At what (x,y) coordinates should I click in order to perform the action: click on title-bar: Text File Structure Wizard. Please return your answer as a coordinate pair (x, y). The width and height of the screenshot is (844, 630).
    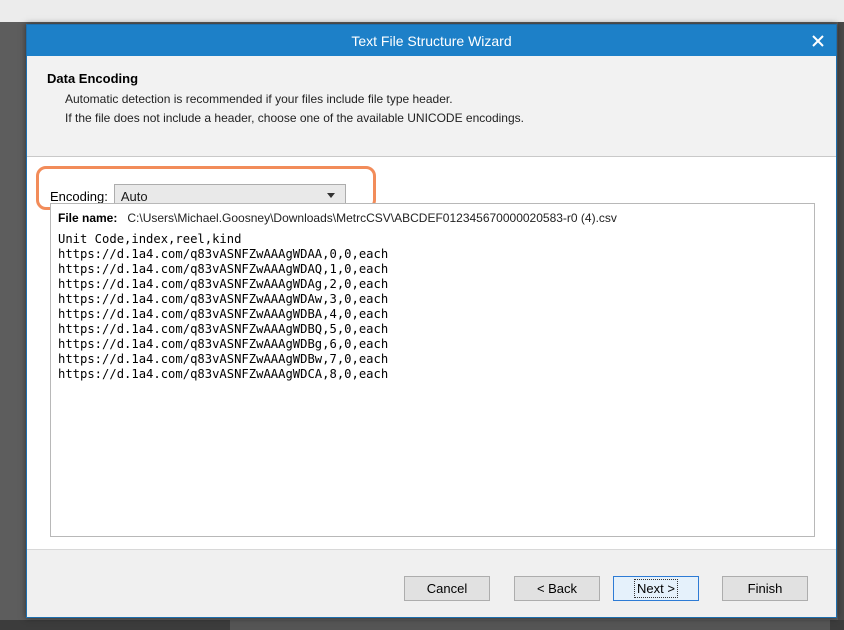
    Looking at the image, I should click on (431, 40).